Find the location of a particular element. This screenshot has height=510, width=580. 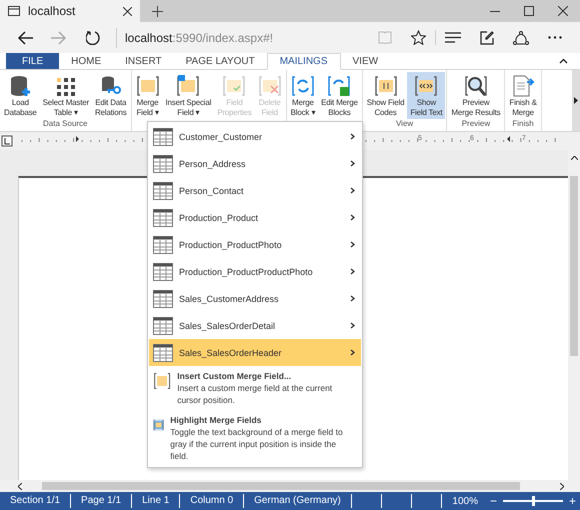

ribbon-button: Finish & Merge is located at coordinates (523, 95).